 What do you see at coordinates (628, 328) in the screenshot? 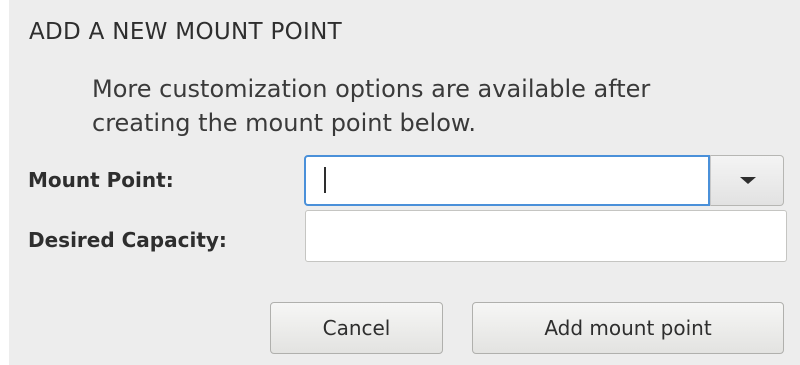
I see `add-mount-point-button: Add mount point` at bounding box center [628, 328].